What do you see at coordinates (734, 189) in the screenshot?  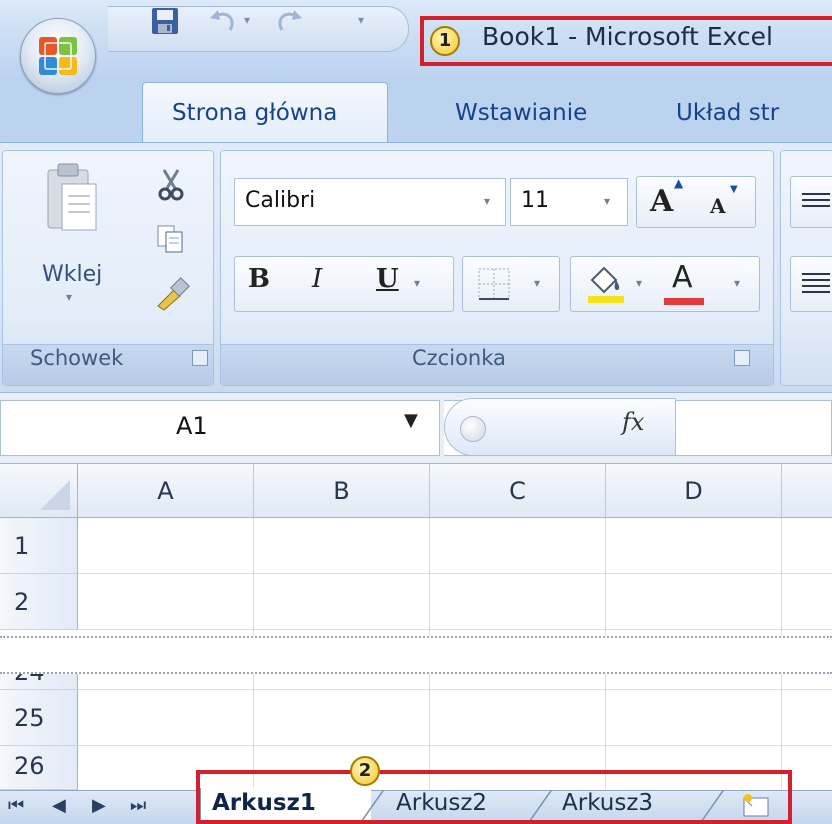 I see `shrink-arrow-icon: ▼` at bounding box center [734, 189].